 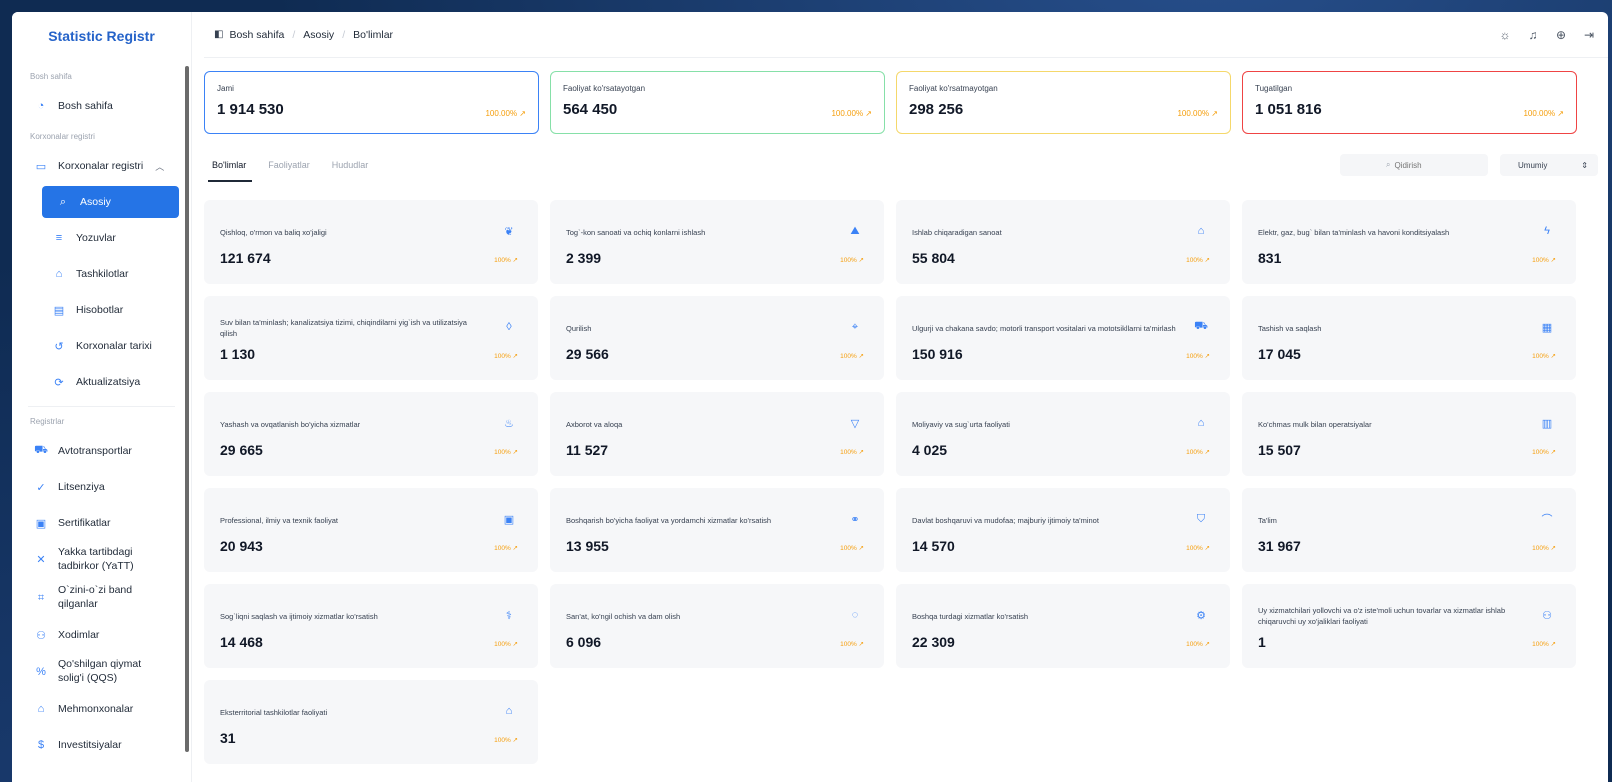 I want to click on sidebar-item-label: Sertifikatlar, so click(x=84, y=523).